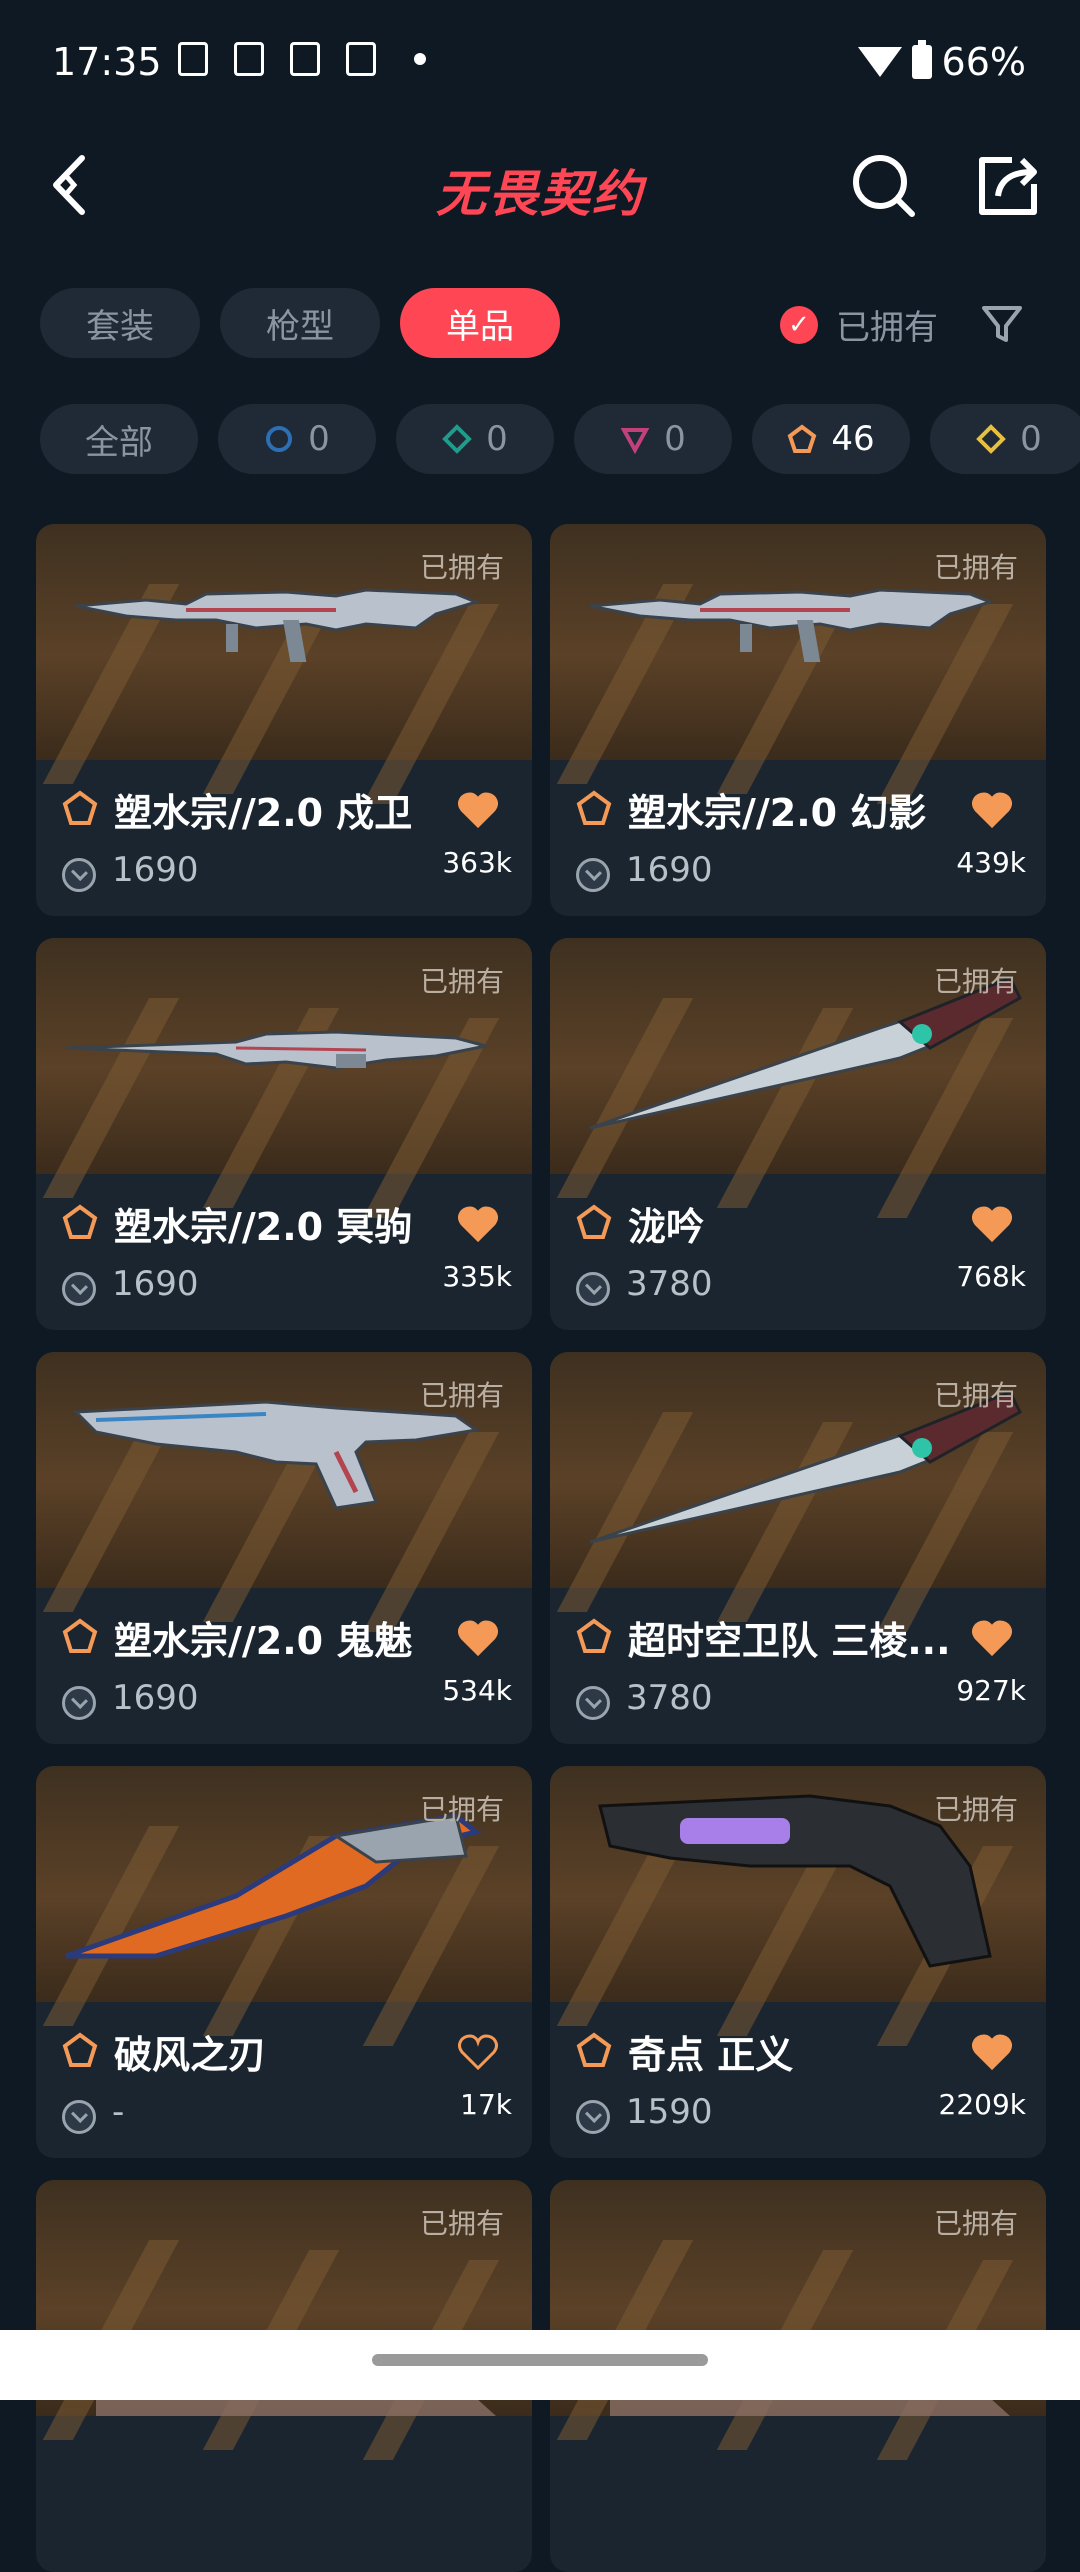 The height and width of the screenshot is (2572, 1080). I want to click on tab-gun-type: 枪型, so click(300, 323).